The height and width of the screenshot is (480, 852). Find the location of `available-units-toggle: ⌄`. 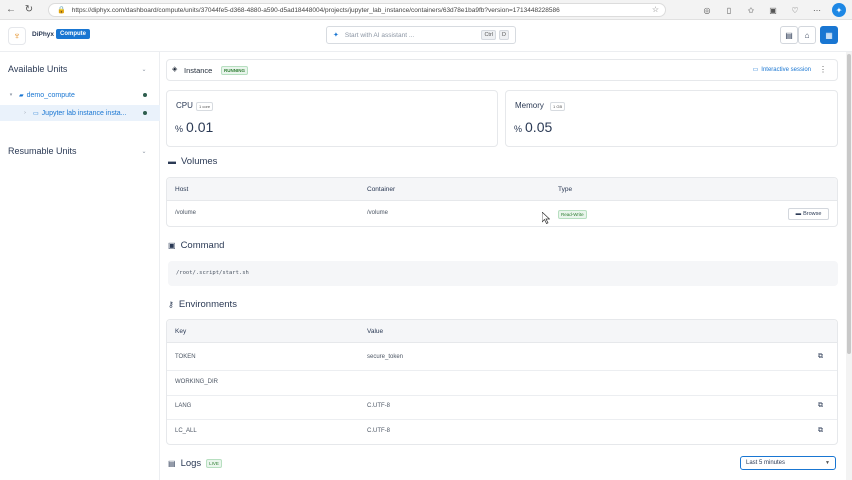

available-units-toggle: ⌄ is located at coordinates (144, 69).